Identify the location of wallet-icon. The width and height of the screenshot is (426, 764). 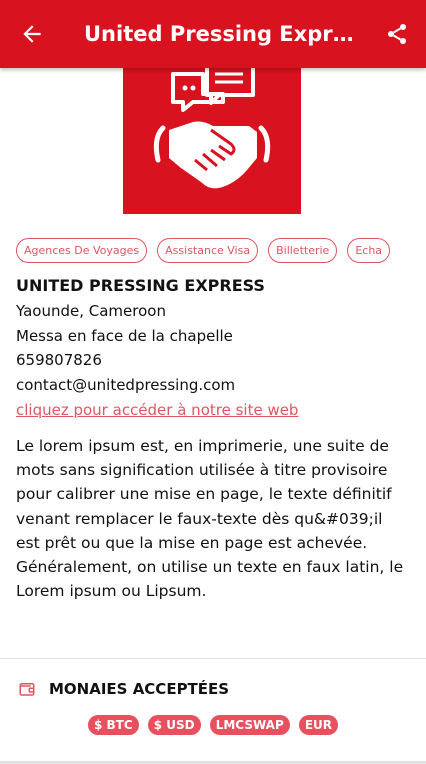
(27, 689).